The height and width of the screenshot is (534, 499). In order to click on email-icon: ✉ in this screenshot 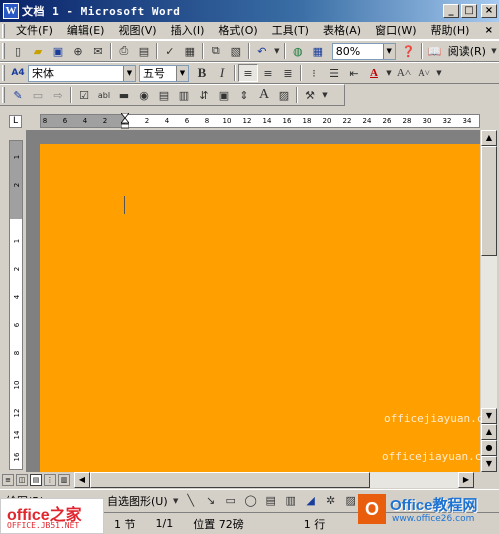, I will do `click(98, 51)`.